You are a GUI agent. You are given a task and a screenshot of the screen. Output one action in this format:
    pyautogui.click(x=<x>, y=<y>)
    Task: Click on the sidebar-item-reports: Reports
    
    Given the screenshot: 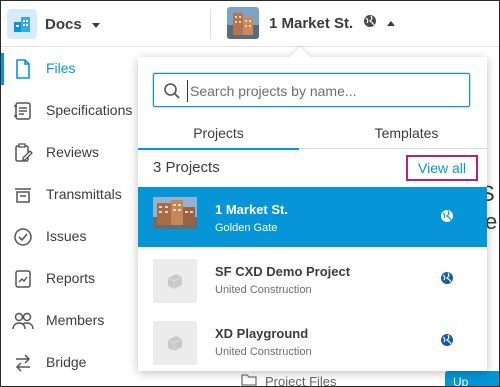 What is the action you would take?
    pyautogui.click(x=69, y=279)
    